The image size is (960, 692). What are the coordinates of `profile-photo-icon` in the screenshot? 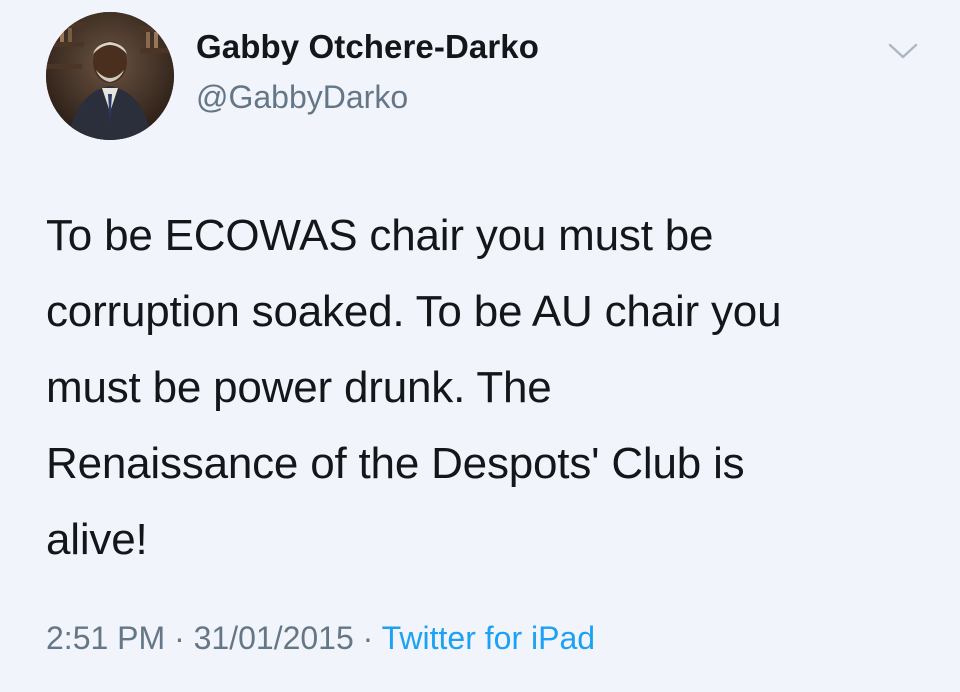 It's located at (110, 76).